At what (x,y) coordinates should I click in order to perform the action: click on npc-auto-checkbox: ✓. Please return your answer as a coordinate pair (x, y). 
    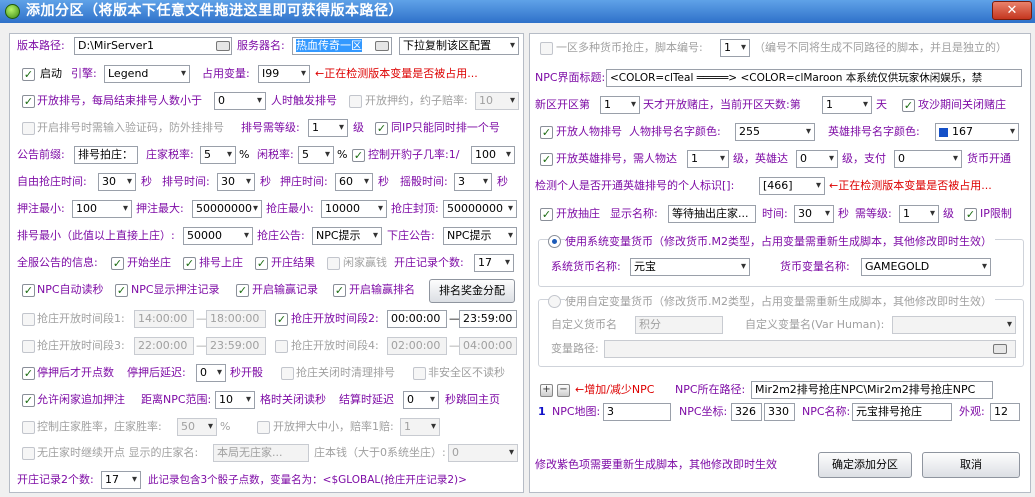
    Looking at the image, I should click on (28, 290).